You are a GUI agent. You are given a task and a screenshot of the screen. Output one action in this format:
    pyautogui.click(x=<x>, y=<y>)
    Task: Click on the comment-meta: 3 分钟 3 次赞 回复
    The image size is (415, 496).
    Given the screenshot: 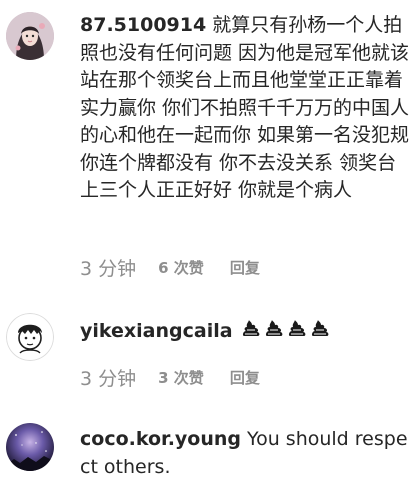 What is the action you would take?
    pyautogui.click(x=183, y=377)
    